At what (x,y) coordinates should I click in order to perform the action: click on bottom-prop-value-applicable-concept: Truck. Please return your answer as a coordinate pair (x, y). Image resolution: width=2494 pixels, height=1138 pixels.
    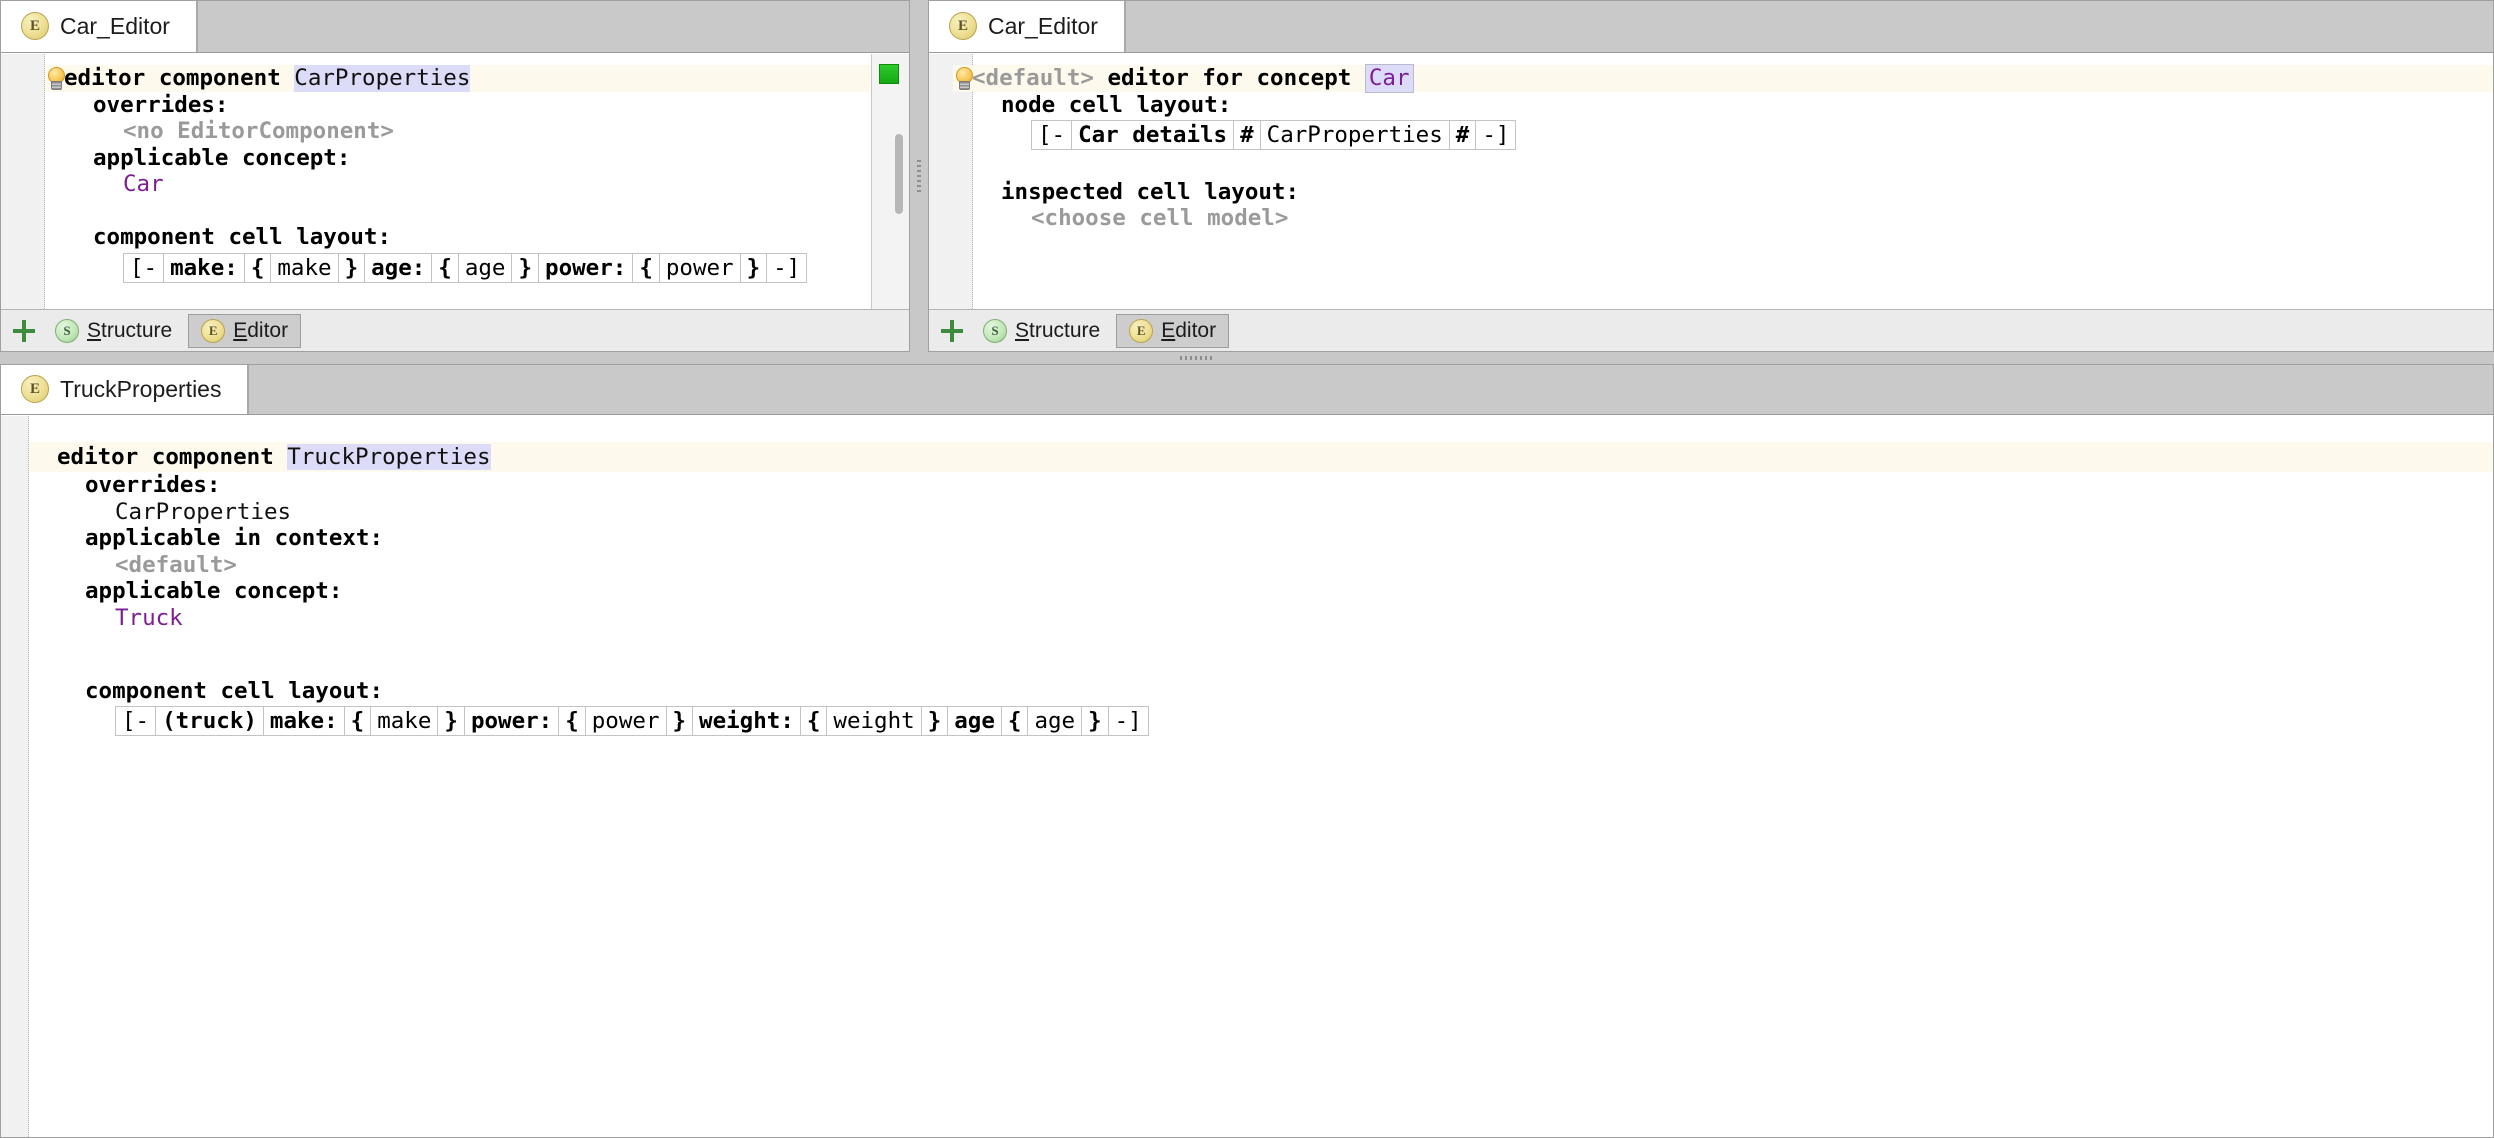
    Looking at the image, I should click on (1261, 618).